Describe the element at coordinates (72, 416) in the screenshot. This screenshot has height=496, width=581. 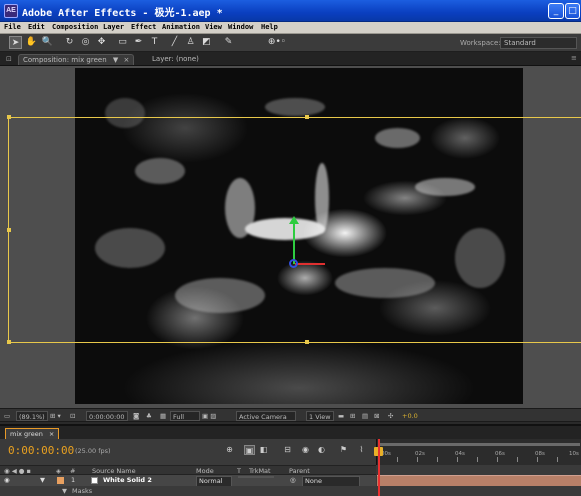
I see `grid-icon: ⊡` at that location.